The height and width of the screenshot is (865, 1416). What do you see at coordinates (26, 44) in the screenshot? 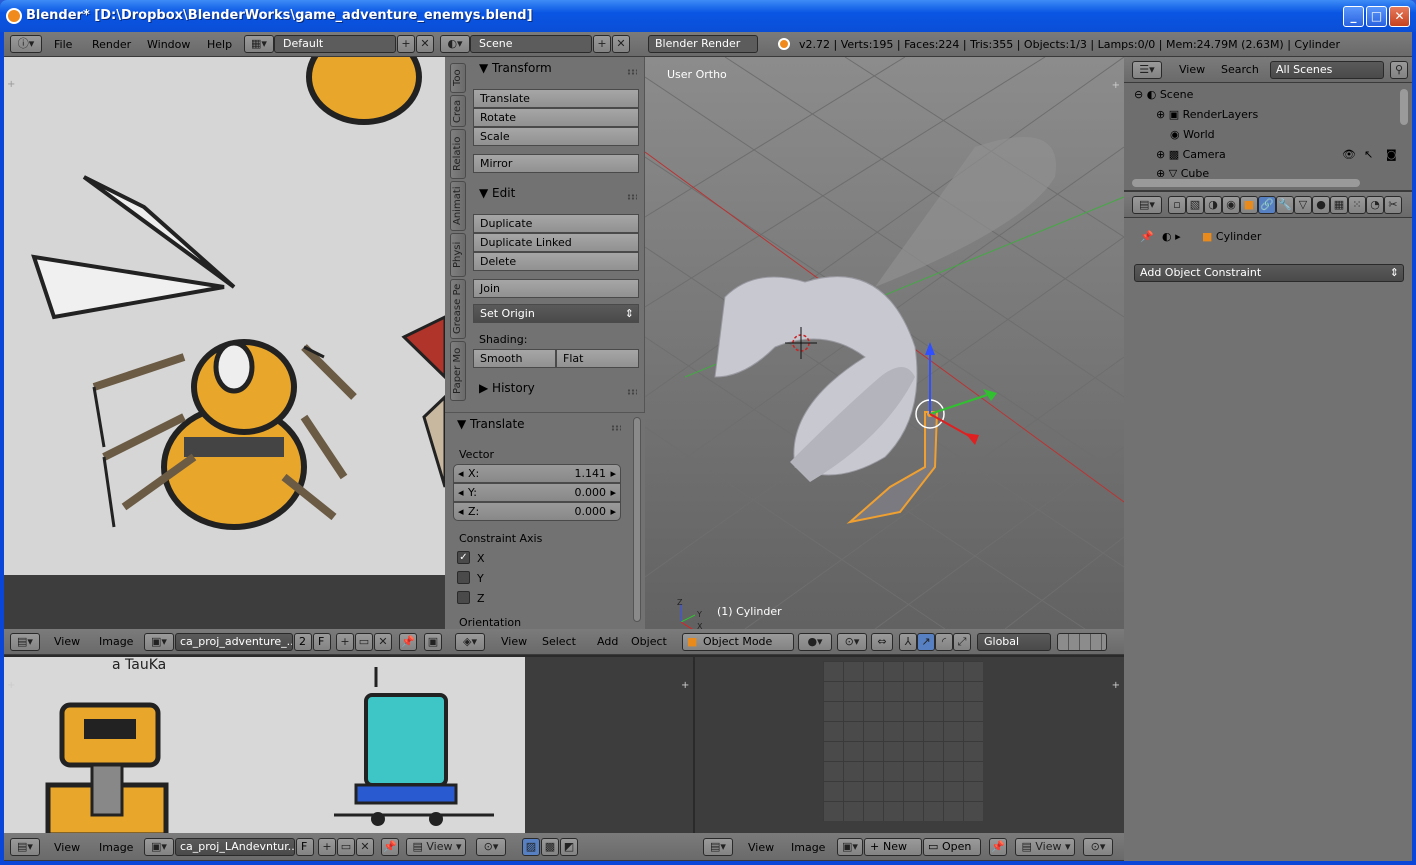
I see `editor-type-info-icon: ⓘ▾` at bounding box center [26, 44].